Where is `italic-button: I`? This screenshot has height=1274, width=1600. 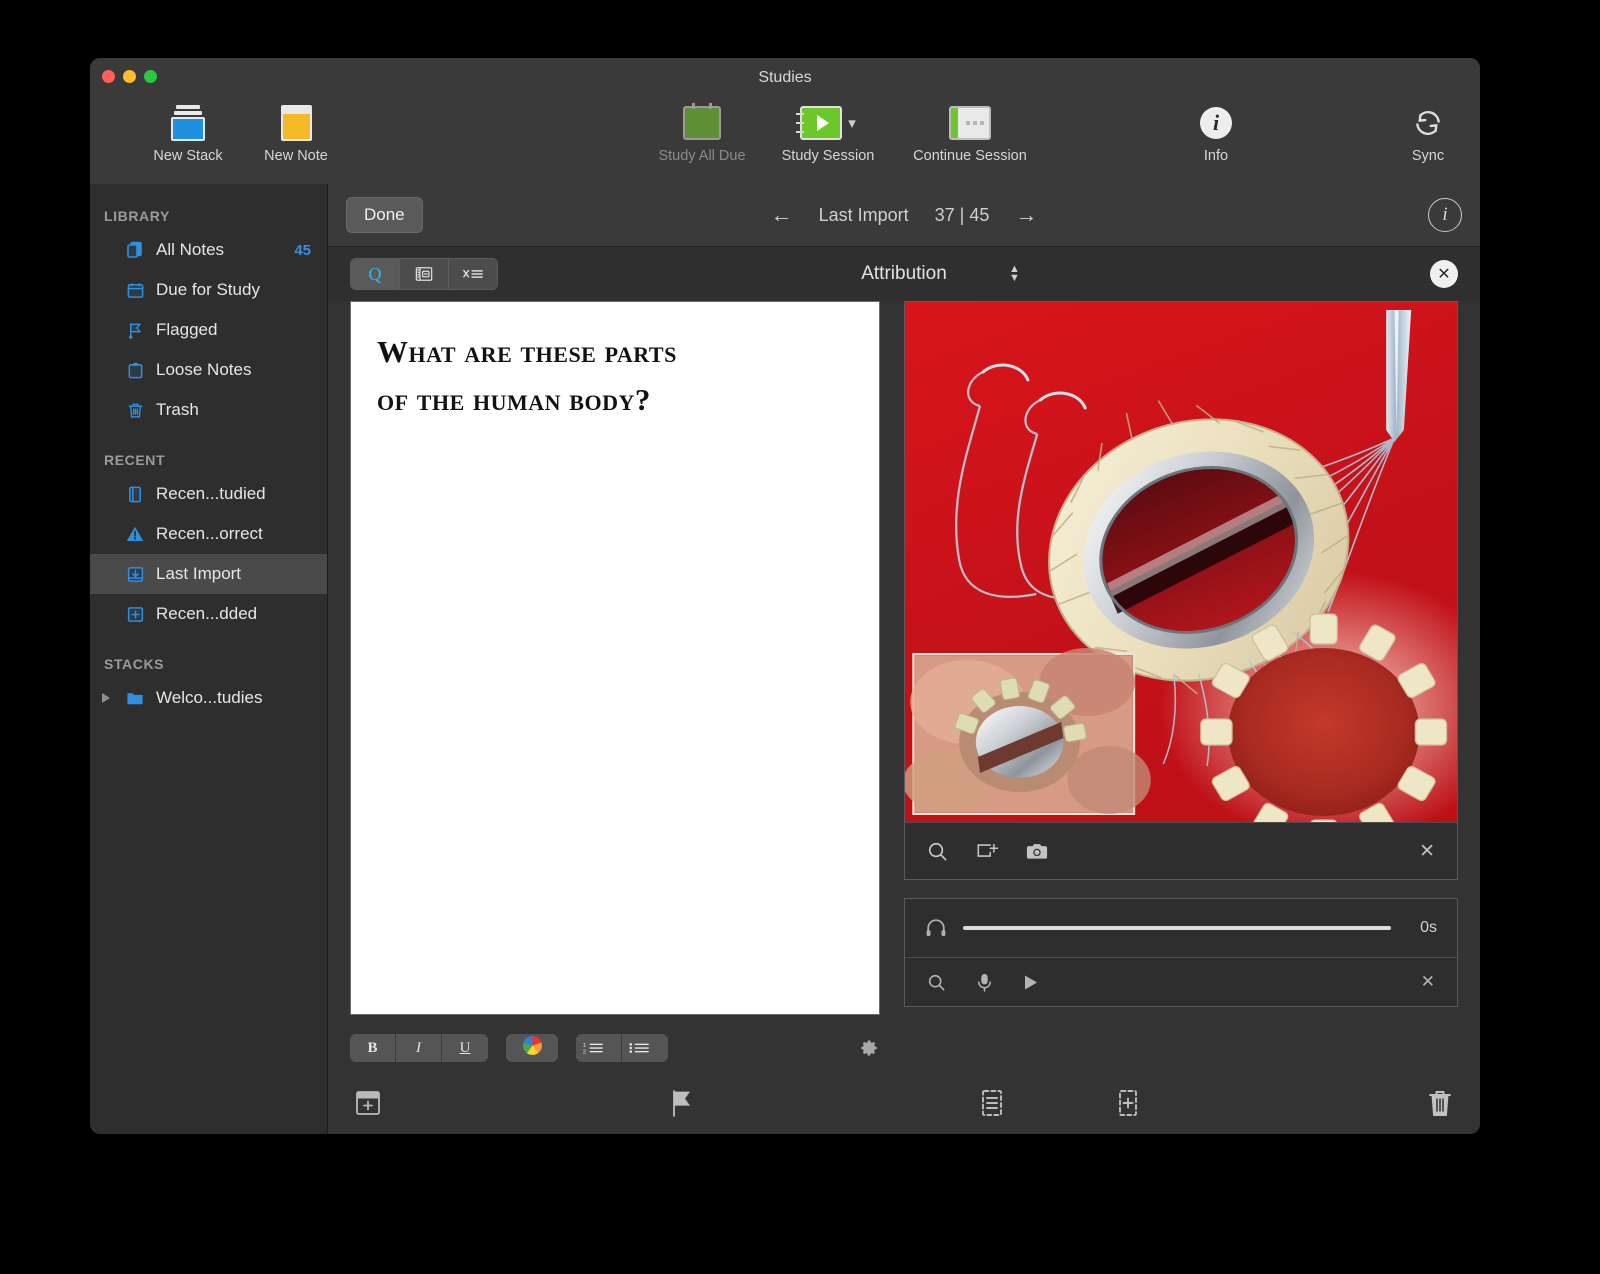
italic-button: I is located at coordinates (419, 1048).